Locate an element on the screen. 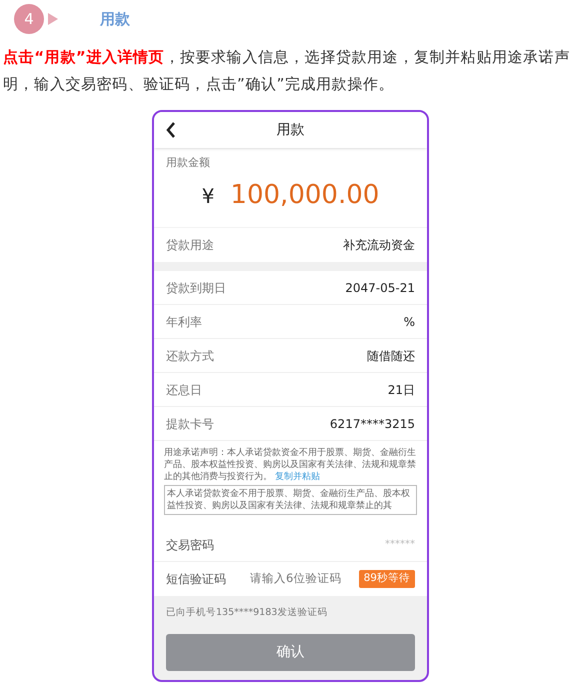 This screenshot has height=688, width=582. back-icon is located at coordinates (171, 130).